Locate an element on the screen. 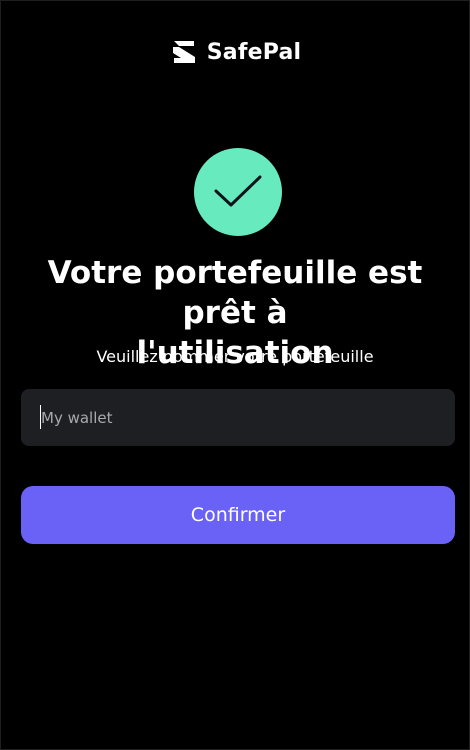 This screenshot has width=470, height=750. success-badge is located at coordinates (238, 192).